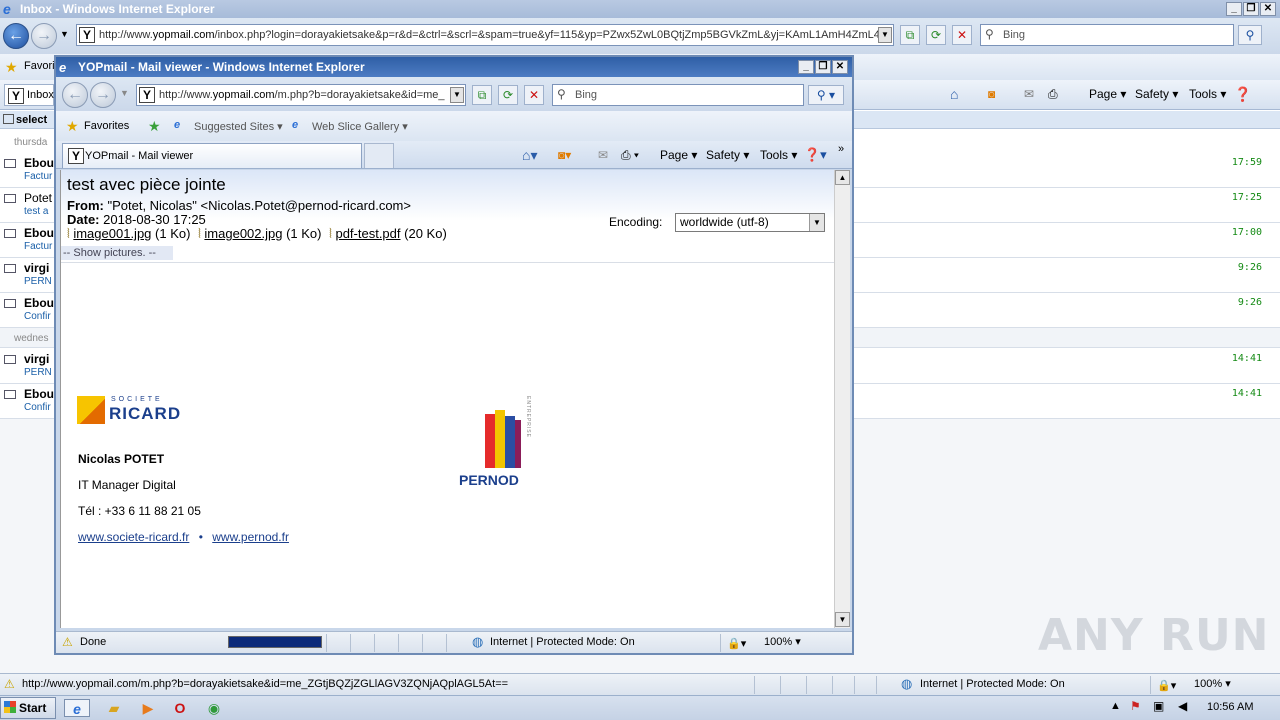 The height and width of the screenshot is (720, 1280). Describe the element at coordinates (8, 119) in the screenshot. I see `select-all-checkbox` at that location.